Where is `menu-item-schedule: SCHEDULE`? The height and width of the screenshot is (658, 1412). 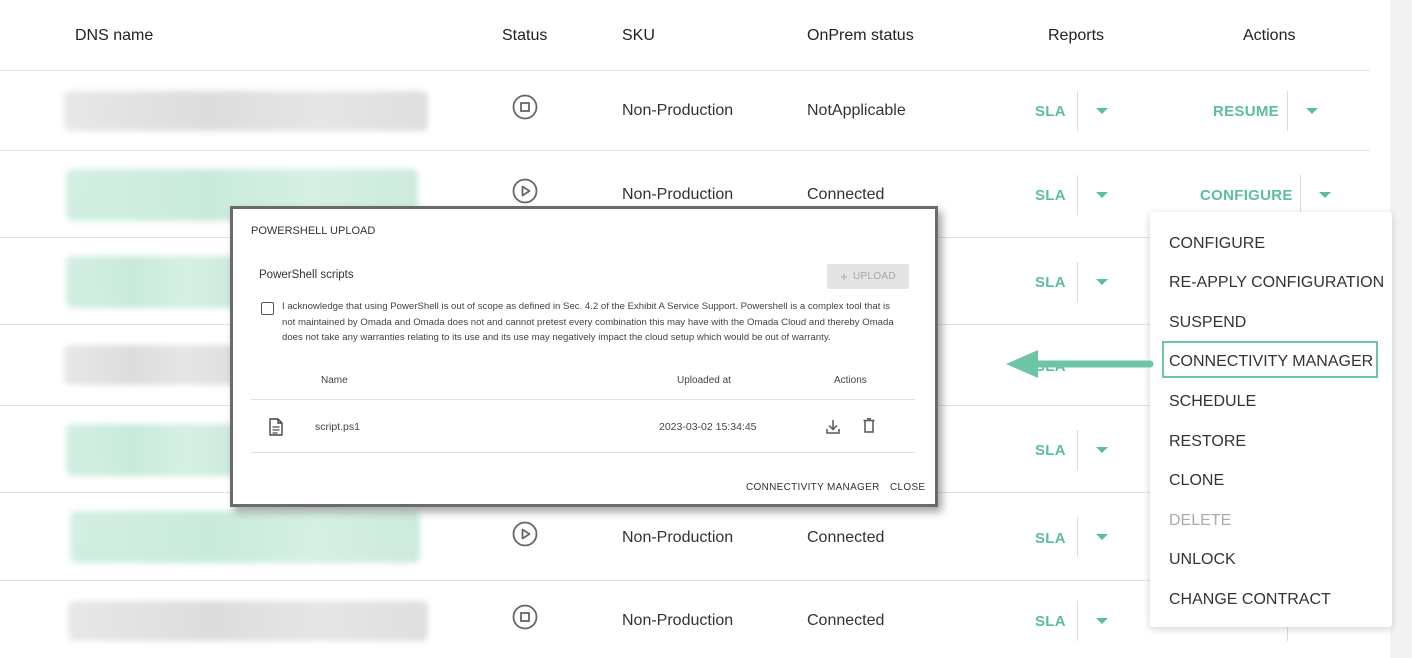 menu-item-schedule: SCHEDULE is located at coordinates (1212, 402).